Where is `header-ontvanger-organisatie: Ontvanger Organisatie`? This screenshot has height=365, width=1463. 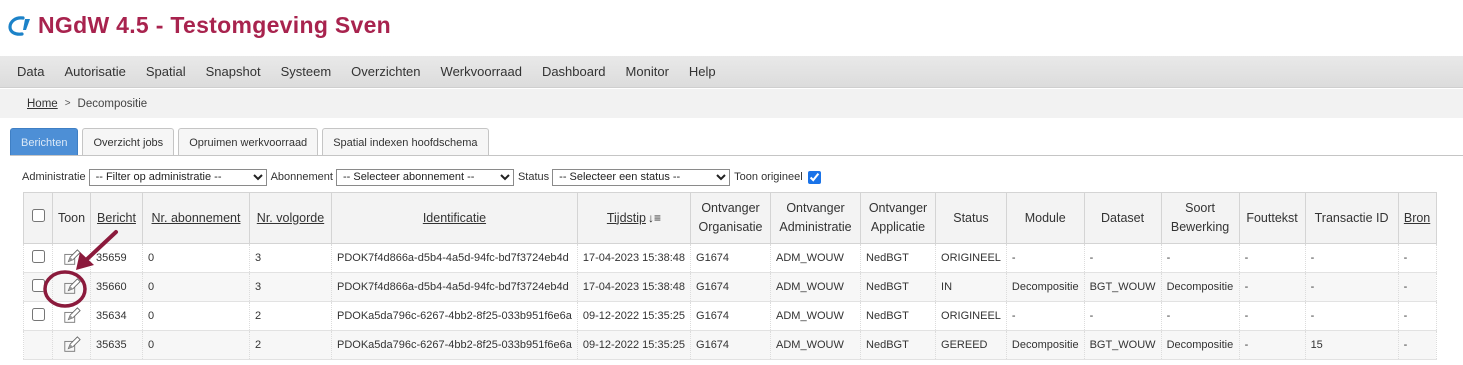
header-ontvanger-organisatie: Ontvanger Organisatie is located at coordinates (731, 218).